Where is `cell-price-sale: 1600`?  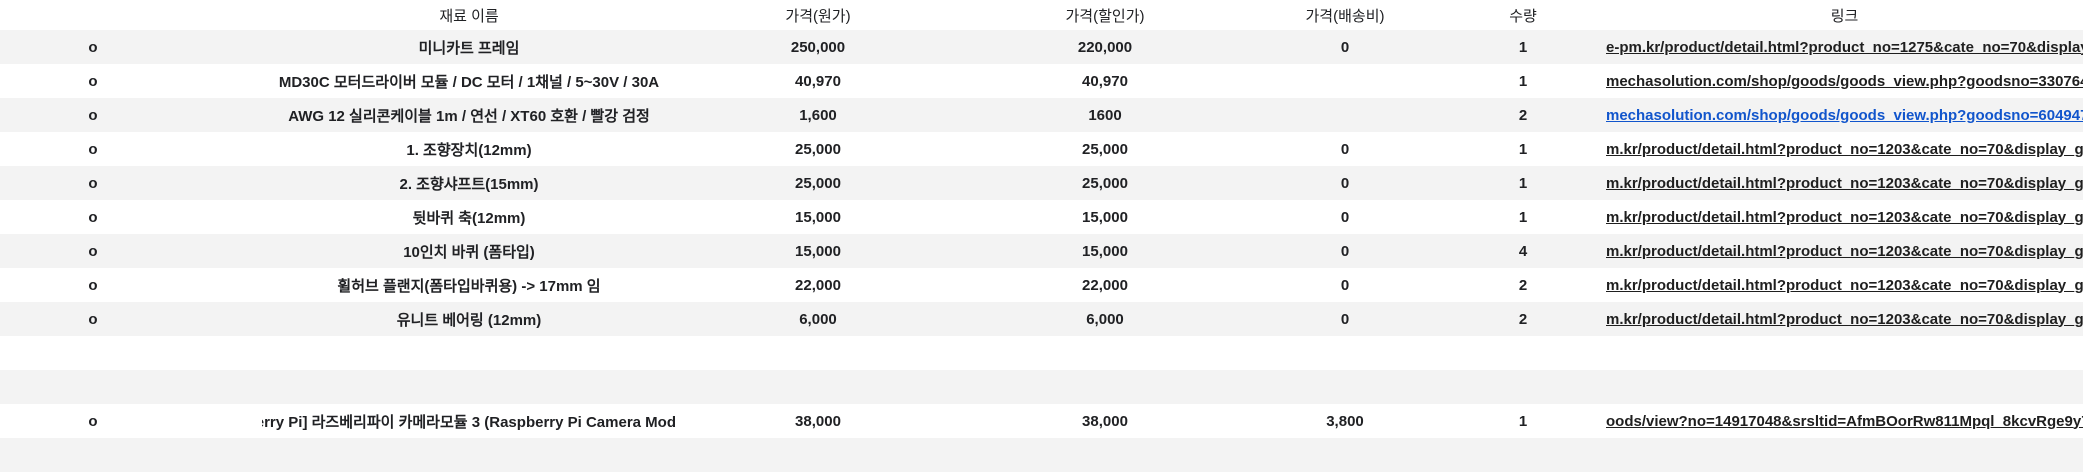 cell-price-sale: 1600 is located at coordinates (1105, 115).